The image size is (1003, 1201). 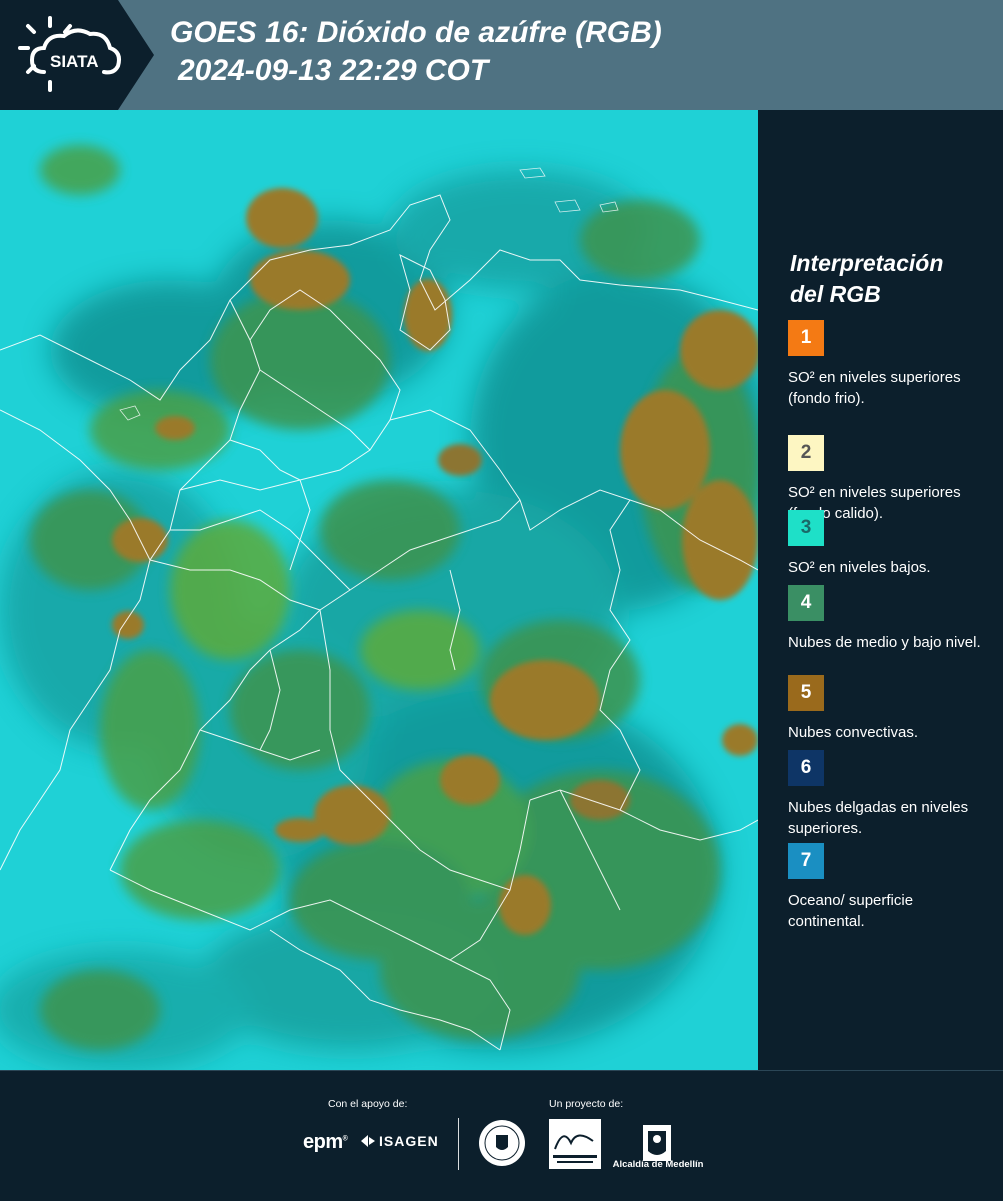 I want to click on medellin-seal-icon, so click(x=502, y=1143).